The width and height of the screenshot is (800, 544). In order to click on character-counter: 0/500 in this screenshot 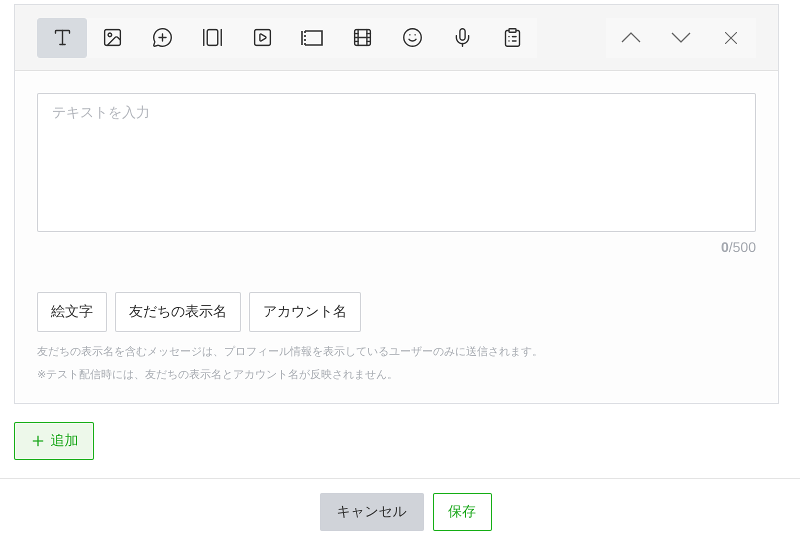, I will do `click(738, 247)`.